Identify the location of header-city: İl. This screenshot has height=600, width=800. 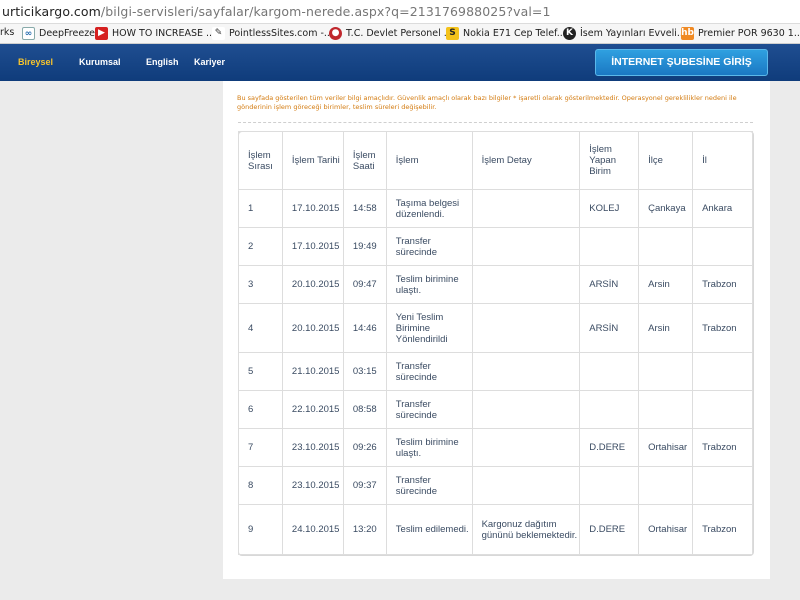
(722, 160).